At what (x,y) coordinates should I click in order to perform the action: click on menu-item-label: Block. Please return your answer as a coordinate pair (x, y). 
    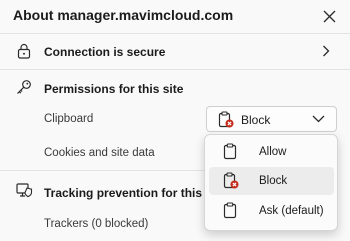
    Looking at the image, I should click on (273, 181).